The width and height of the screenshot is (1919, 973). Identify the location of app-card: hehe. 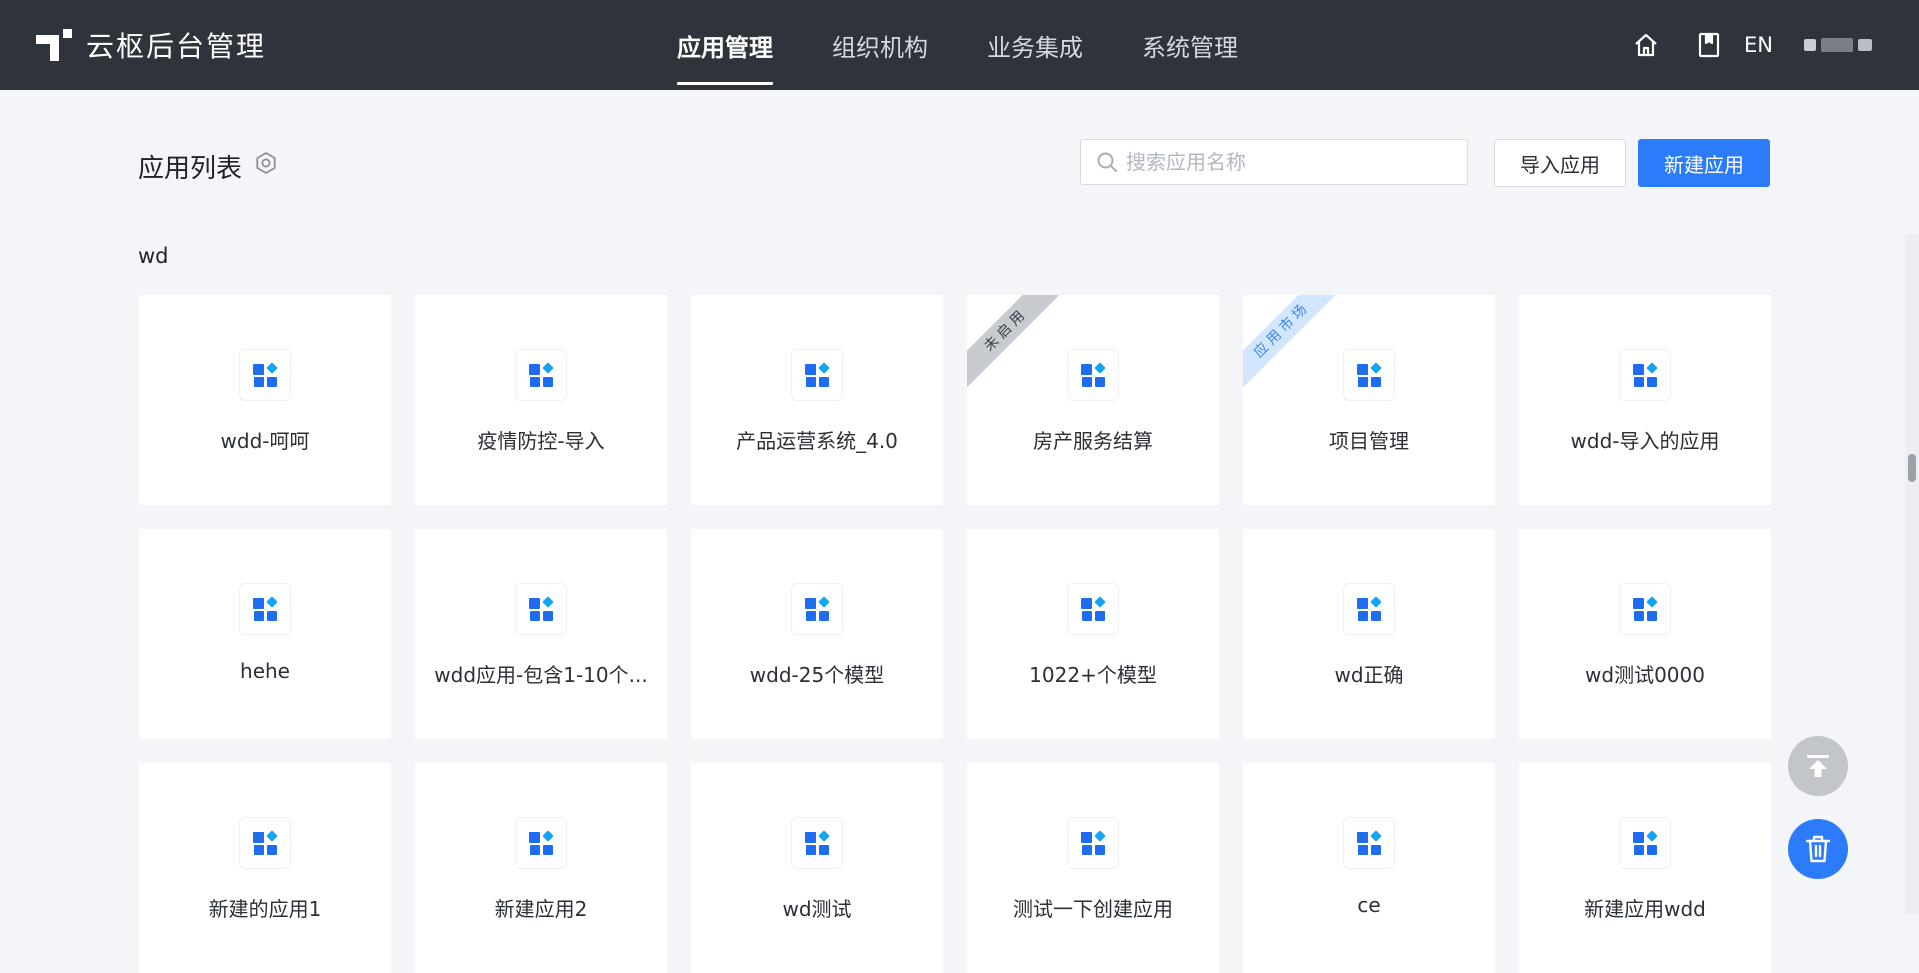
(265, 634).